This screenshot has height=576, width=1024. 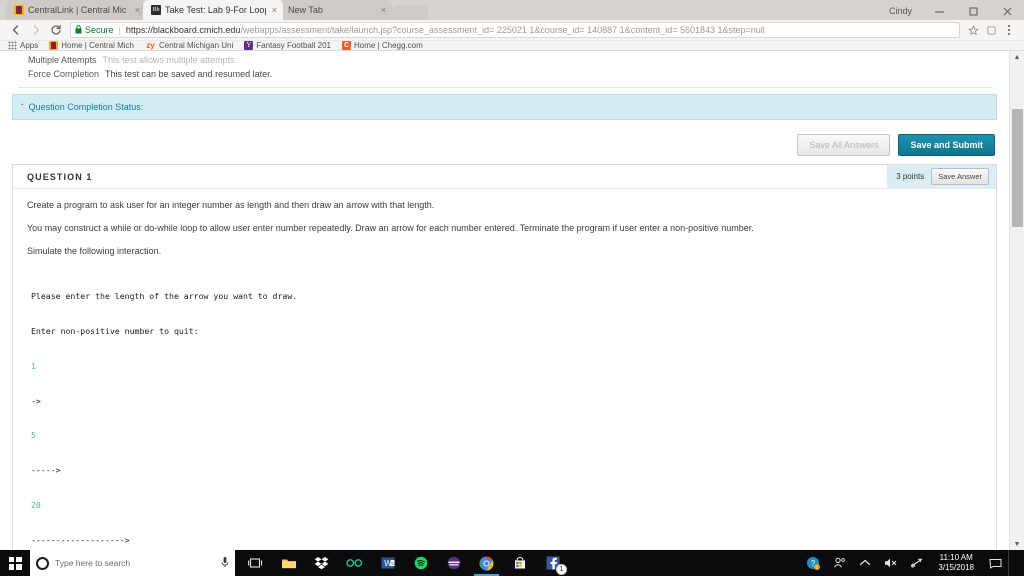 What do you see at coordinates (956, 557) in the screenshot?
I see `clock-time: 11:10 AM` at bounding box center [956, 557].